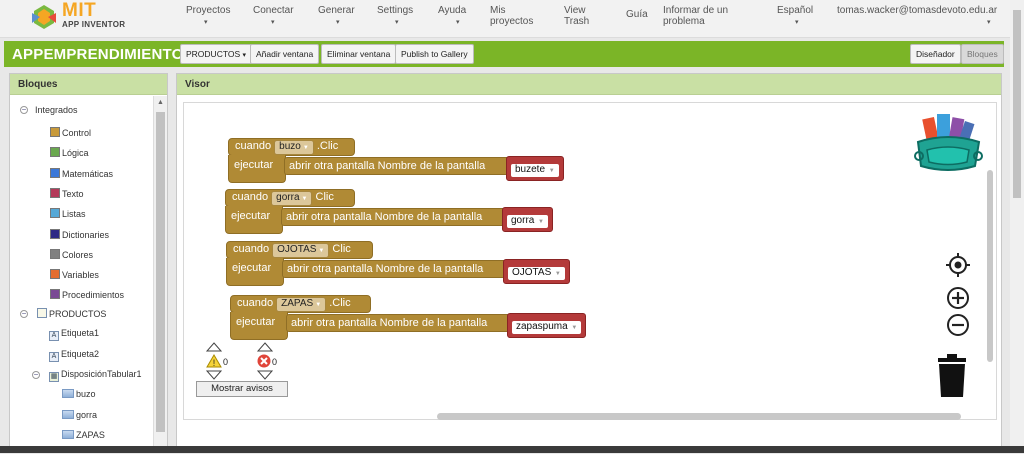  What do you see at coordinates (982, 54) in the screenshot?
I see `blocks-button: Bloques` at bounding box center [982, 54].